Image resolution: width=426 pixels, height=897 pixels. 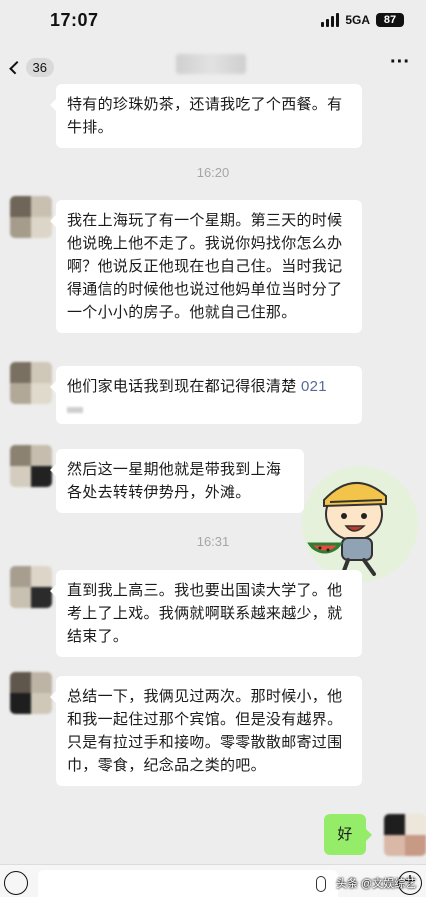 I want to click on outgoing-message-bubble: 好, so click(x=348, y=834).